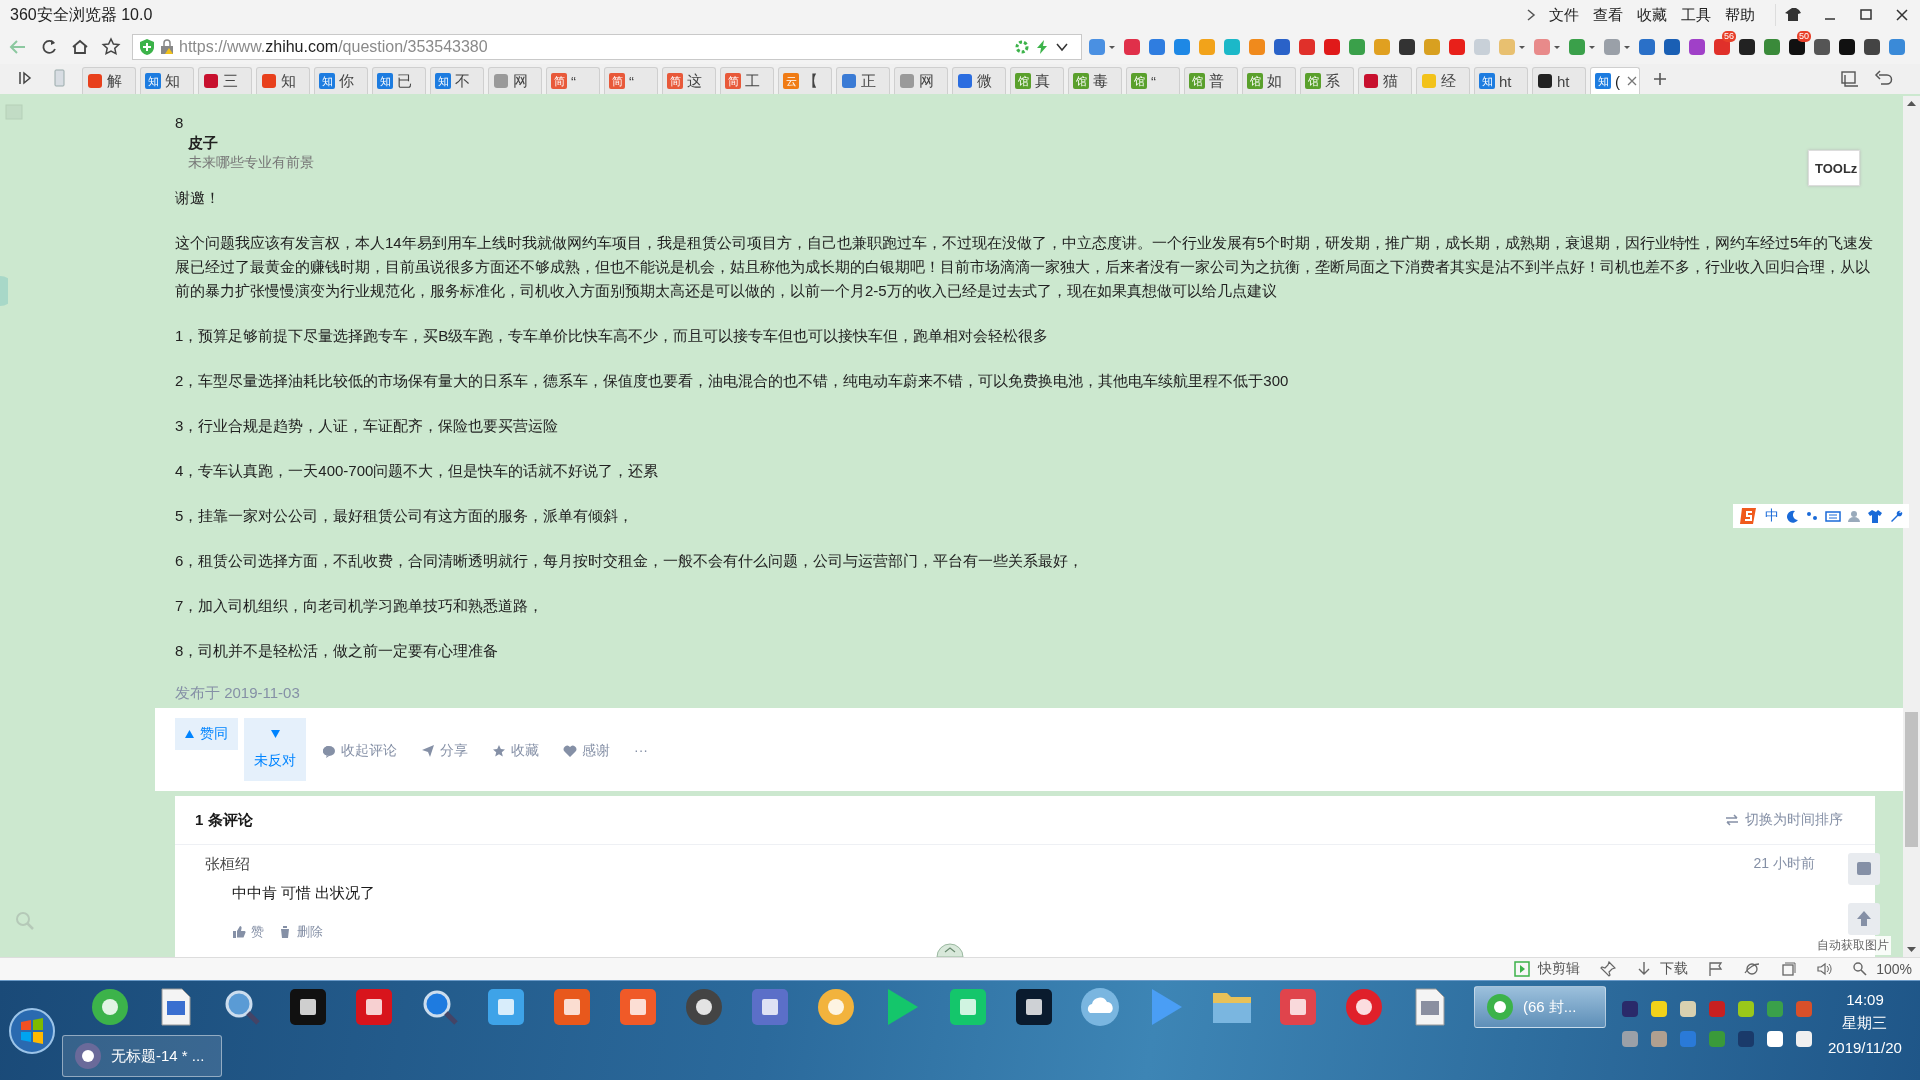  Describe the element at coordinates (1772, 516) in the screenshot. I see `input-mode-label: 中` at that location.